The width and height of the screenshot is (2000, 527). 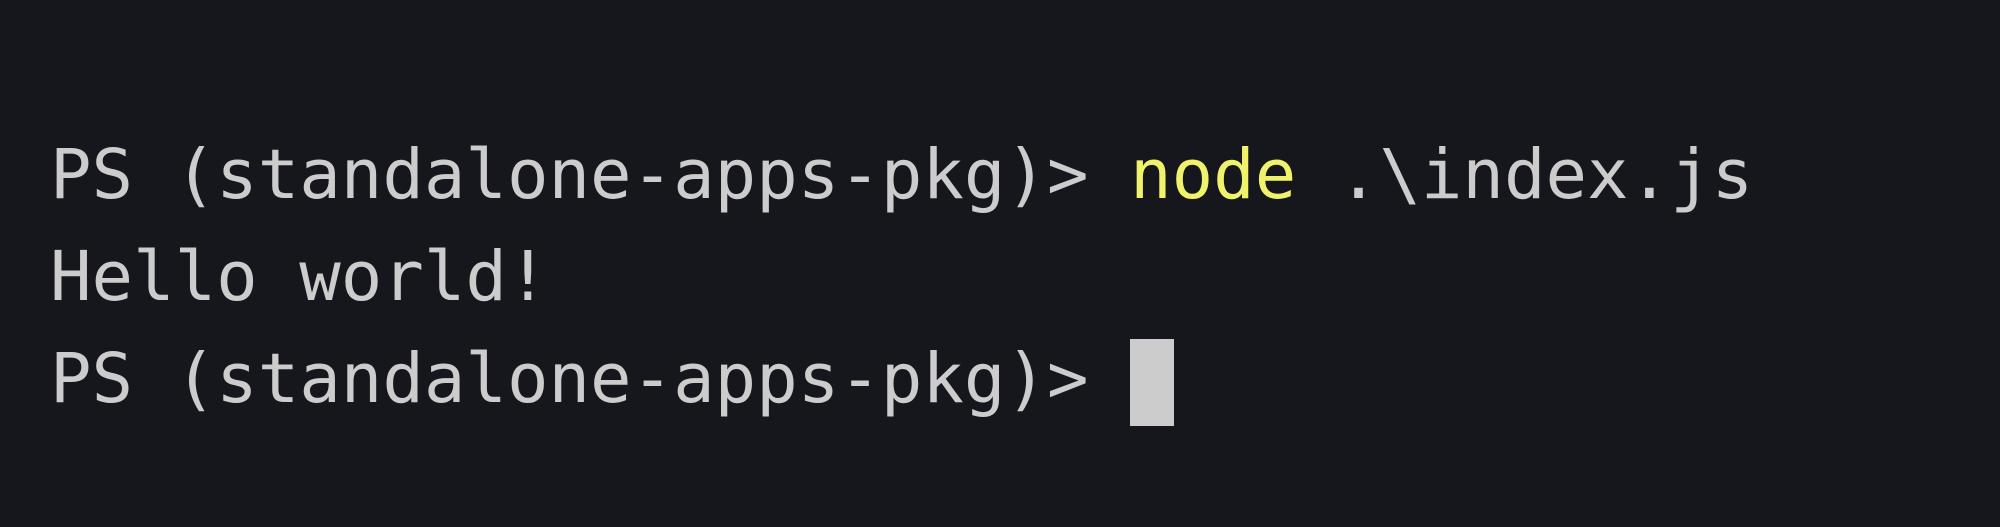 What do you see at coordinates (1525, 175) in the screenshot?
I see `command-args: .\index.js` at bounding box center [1525, 175].